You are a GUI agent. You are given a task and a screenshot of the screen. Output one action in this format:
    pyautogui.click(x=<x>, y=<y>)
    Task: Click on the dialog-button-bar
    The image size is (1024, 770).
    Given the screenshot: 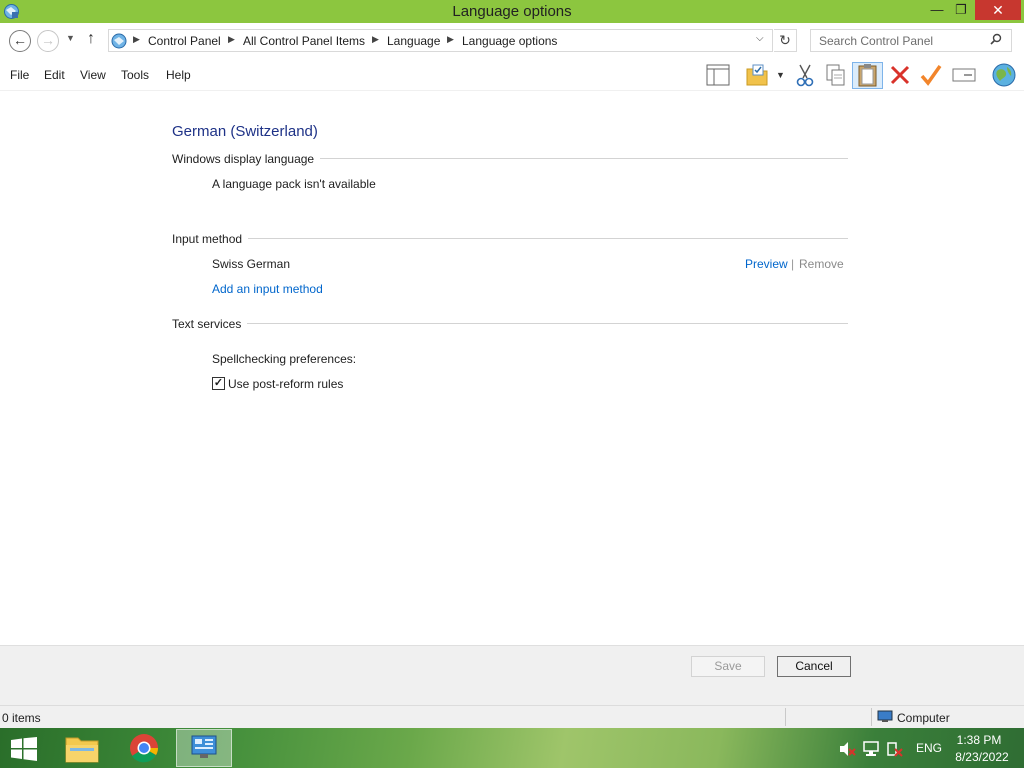 What is the action you would take?
    pyautogui.click(x=512, y=675)
    